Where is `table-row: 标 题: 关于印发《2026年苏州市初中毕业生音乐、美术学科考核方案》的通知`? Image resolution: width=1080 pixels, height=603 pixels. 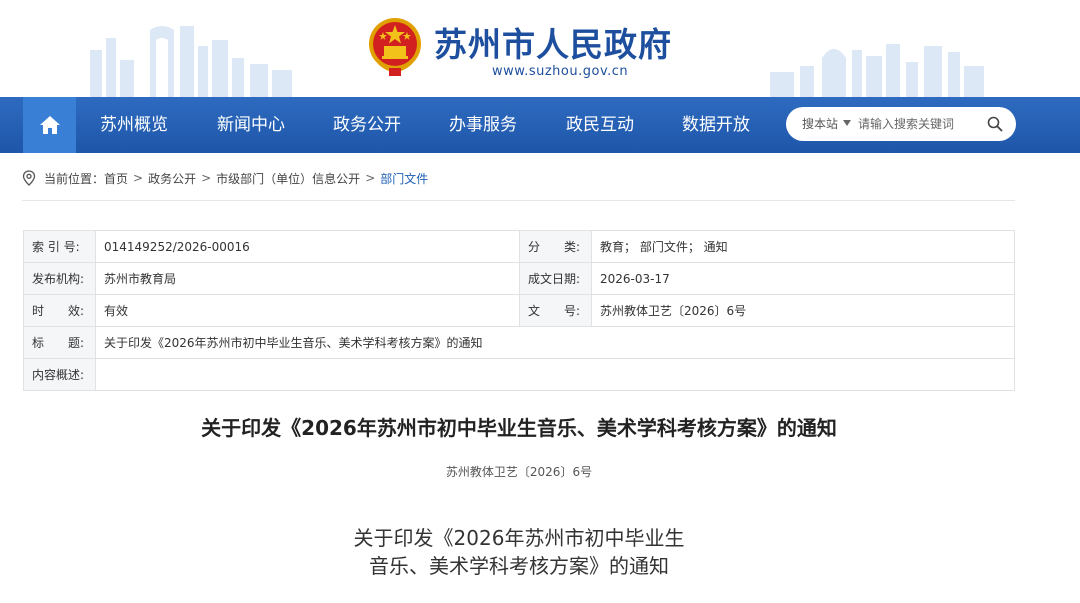
table-row: 标 题: 关于印发《2026年苏州市初中毕业生音乐、美术学科考核方案》的通知 is located at coordinates (519, 342).